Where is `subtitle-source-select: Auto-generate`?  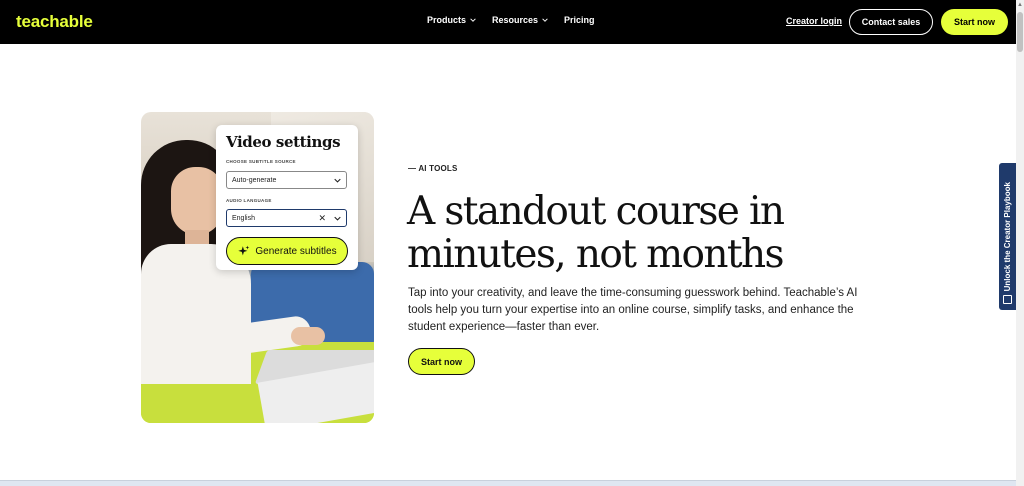 subtitle-source-select: Auto-generate is located at coordinates (286, 180).